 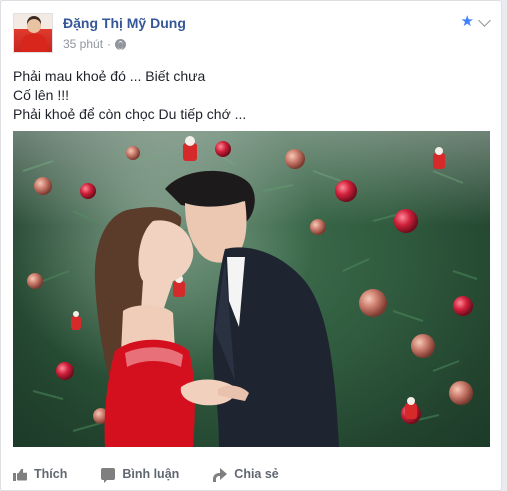 I want to click on post-timestamp: 35 phút, so click(x=83, y=44).